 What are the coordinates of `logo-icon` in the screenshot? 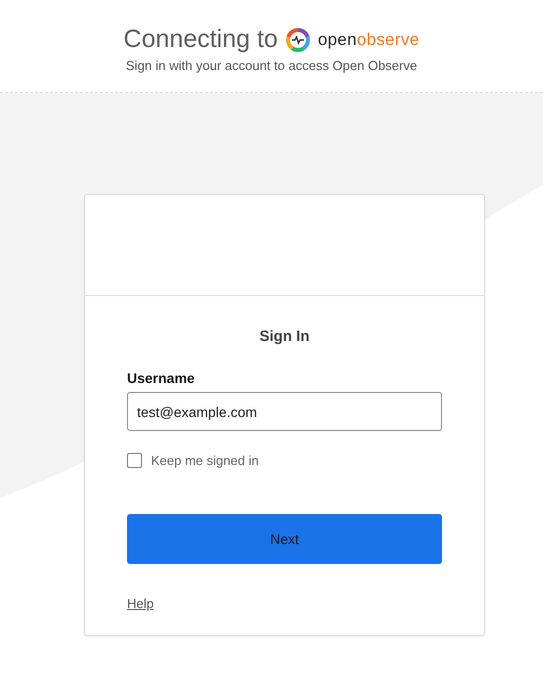 It's located at (298, 40).